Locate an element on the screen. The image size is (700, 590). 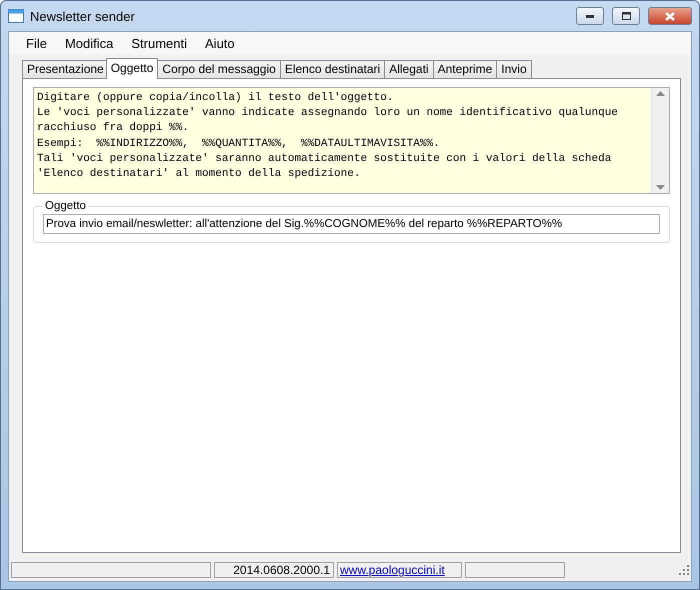
scroll-down-icon is located at coordinates (660, 188).